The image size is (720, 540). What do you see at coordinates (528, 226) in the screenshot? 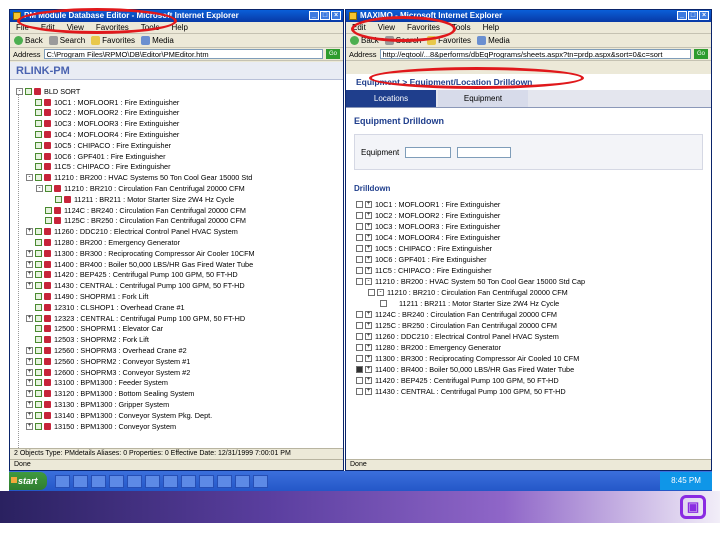
I see `drilldown-row: +10C3 : MOFLOOR3 : Fire Extinguisher` at bounding box center [528, 226].